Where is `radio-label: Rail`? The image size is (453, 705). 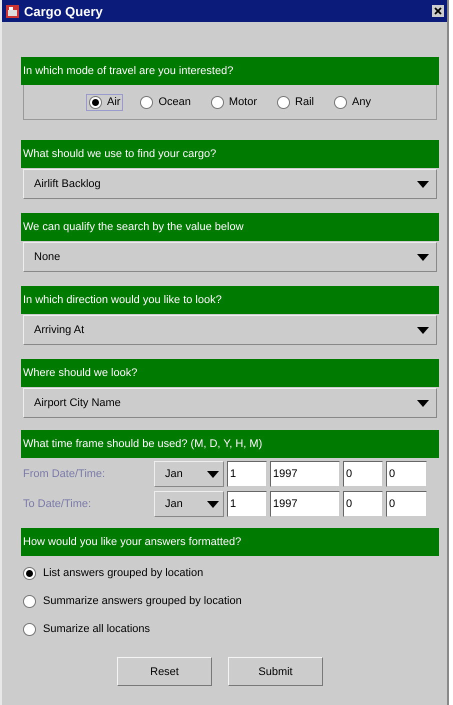 radio-label: Rail is located at coordinates (304, 102).